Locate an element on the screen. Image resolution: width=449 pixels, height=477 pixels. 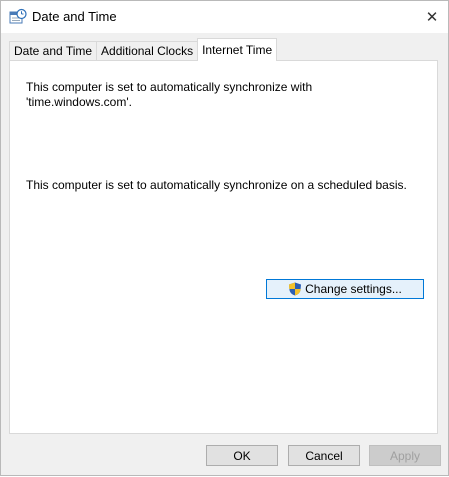
close-button: ✕ is located at coordinates (432, 17).